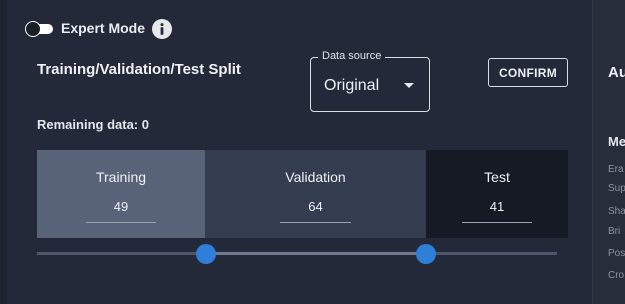 The width and height of the screenshot is (625, 304). Describe the element at coordinates (616, 275) in the screenshot. I see `right-panel-item: Cro` at that location.